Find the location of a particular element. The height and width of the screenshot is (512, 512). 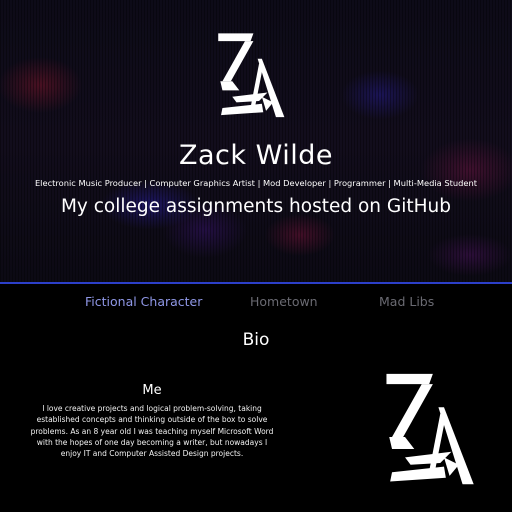

nav-link-mad-libs: Mad Libs is located at coordinates (406, 301).